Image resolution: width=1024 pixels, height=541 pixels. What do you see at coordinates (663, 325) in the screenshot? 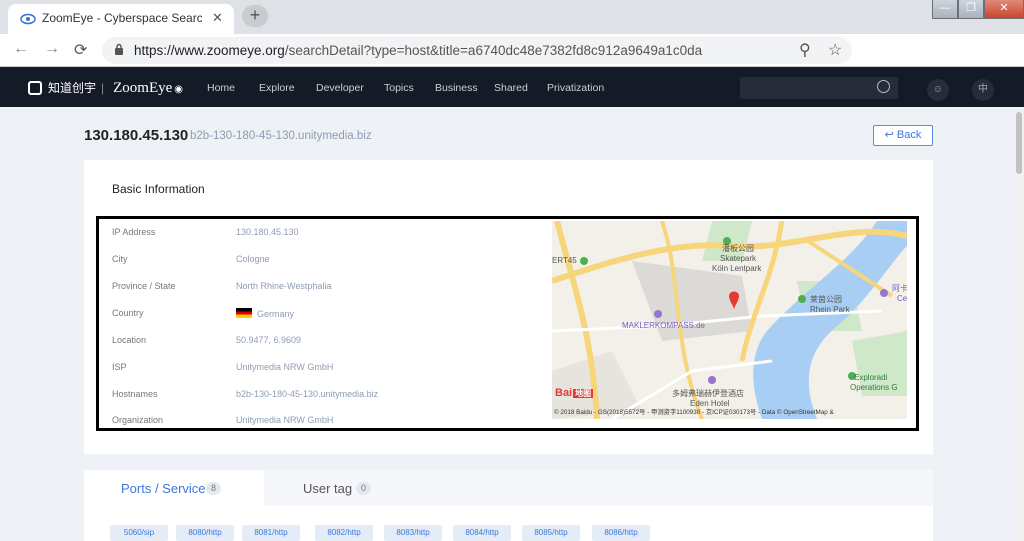
I see `map-label-maklerkompass: MAKLERKOMPASS.de` at bounding box center [663, 325].